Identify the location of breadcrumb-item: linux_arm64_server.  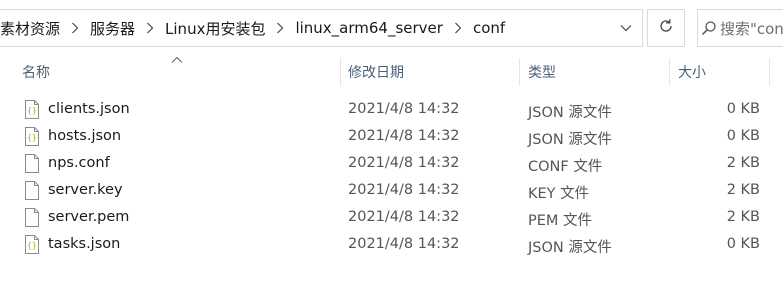
(369, 28).